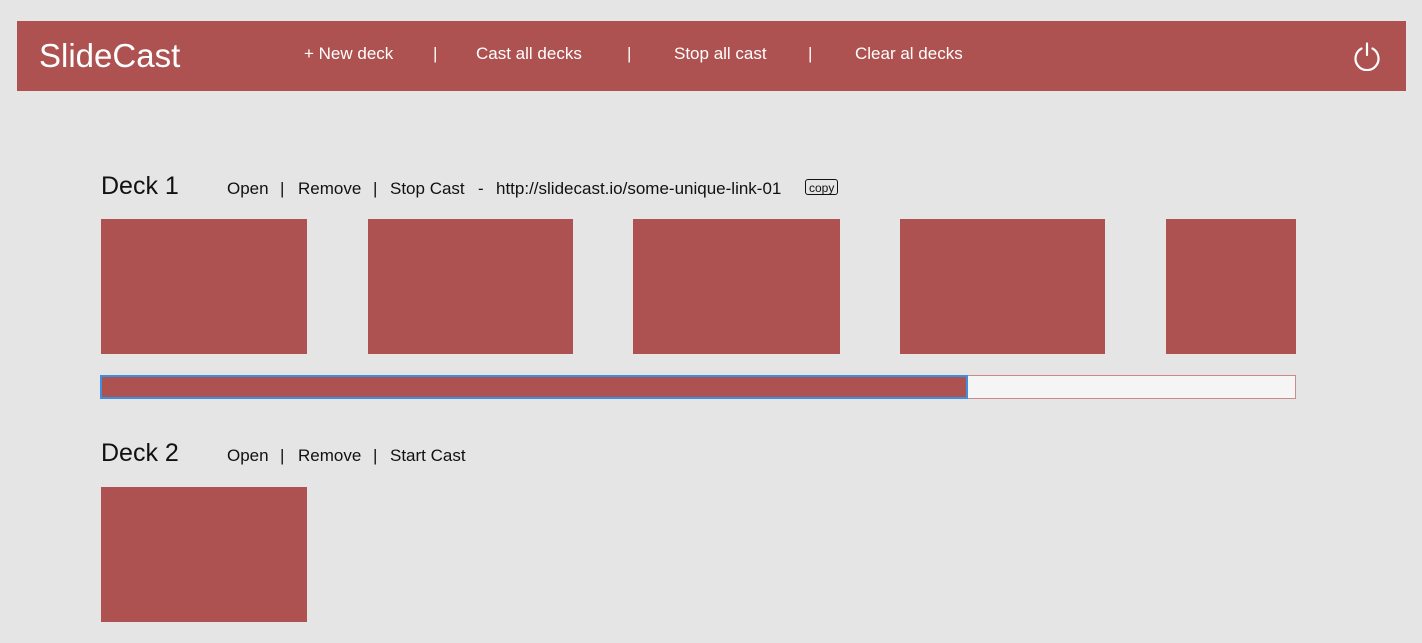 This screenshot has height=643, width=1422. Describe the element at coordinates (481, 188) in the screenshot. I see `link-dash: -` at that location.